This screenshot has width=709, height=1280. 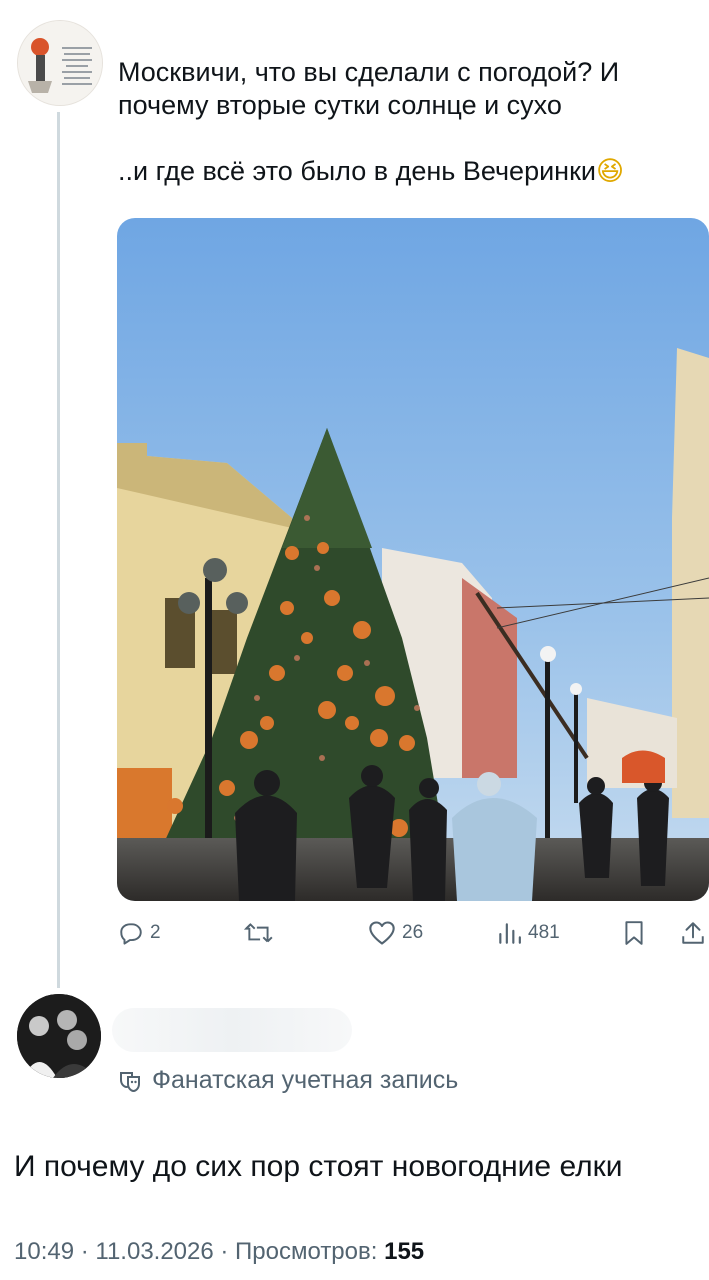 What do you see at coordinates (131, 934) in the screenshot?
I see `reply-icon` at bounding box center [131, 934].